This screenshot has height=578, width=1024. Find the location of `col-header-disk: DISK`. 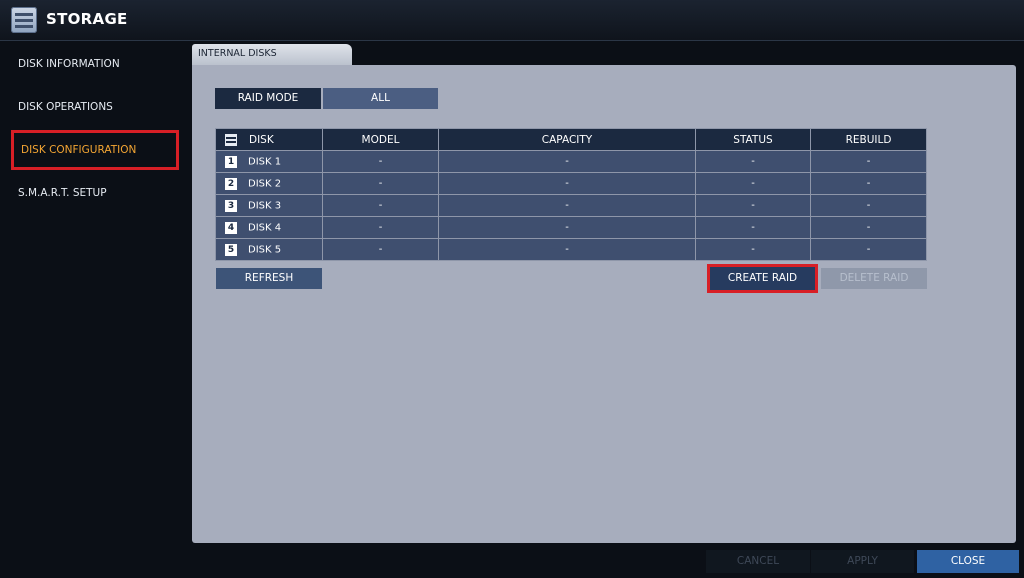

col-header-disk: DISK is located at coordinates (269, 139).